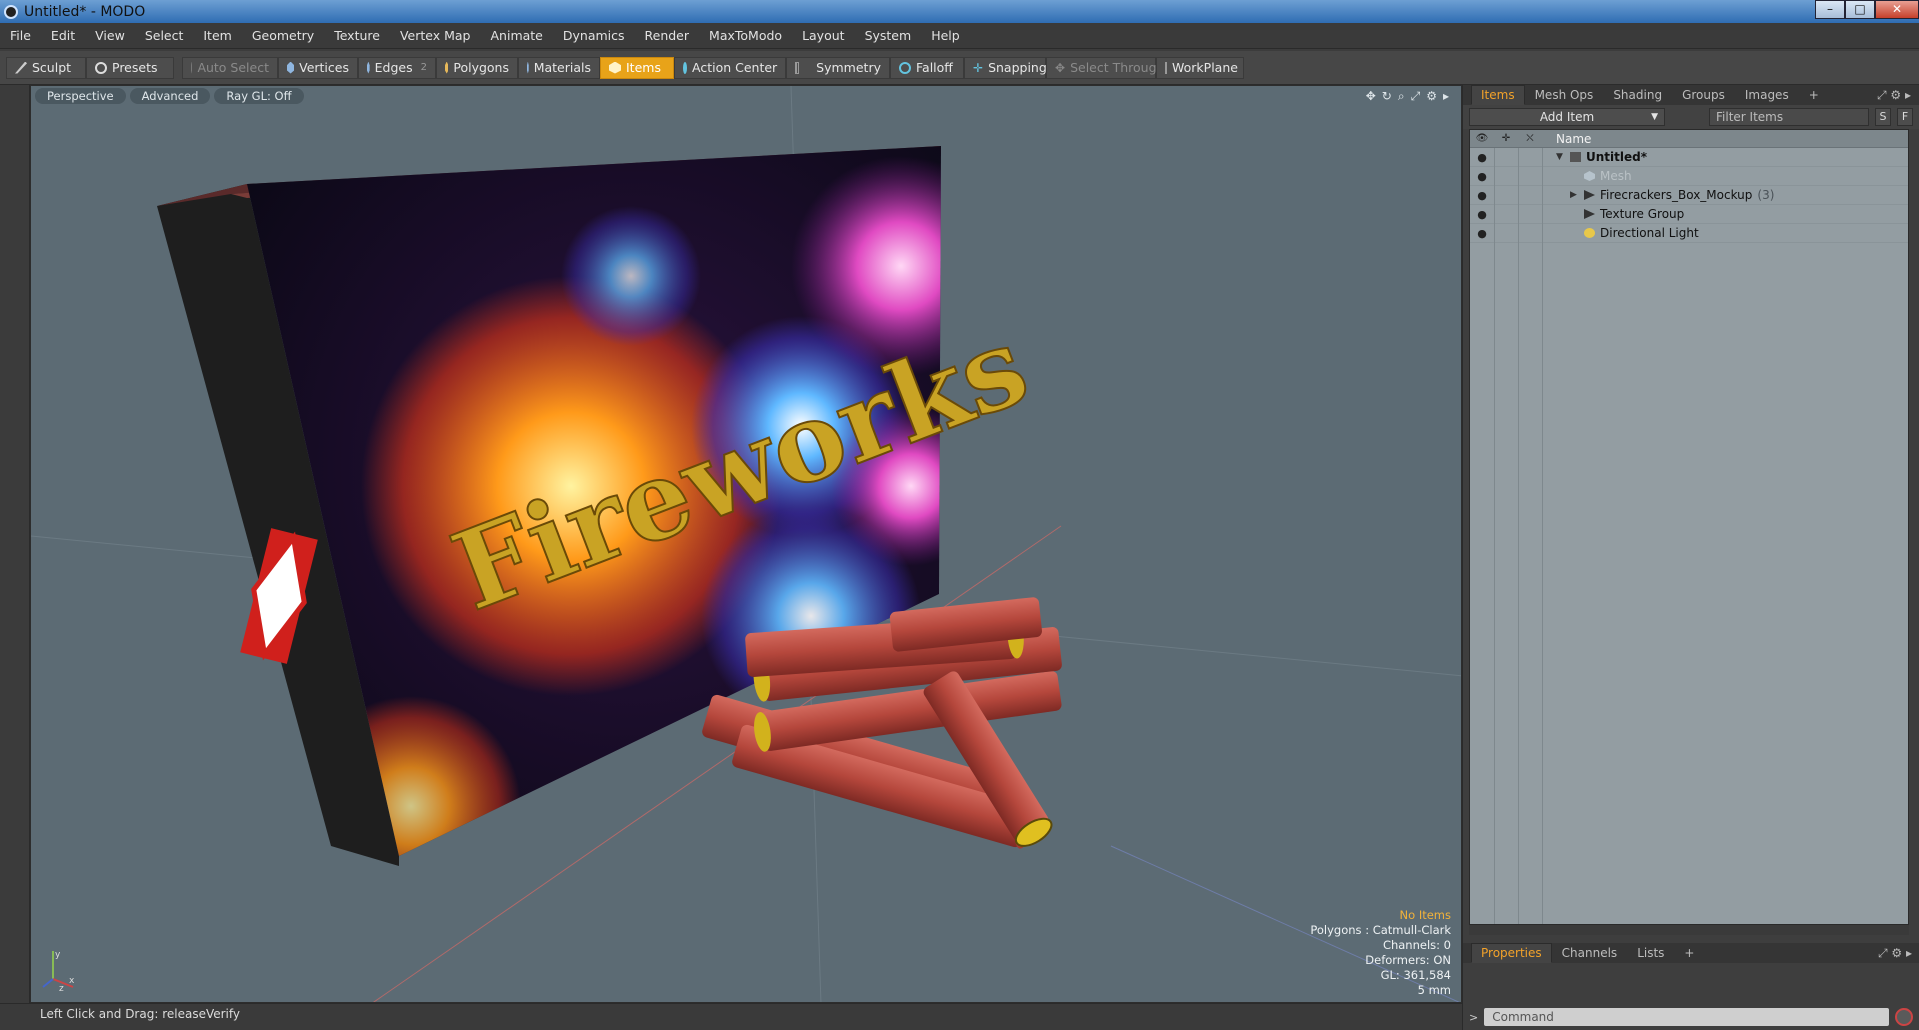  What do you see at coordinates (1883, 117) in the screenshot?
I see `s-button: S` at bounding box center [1883, 117].